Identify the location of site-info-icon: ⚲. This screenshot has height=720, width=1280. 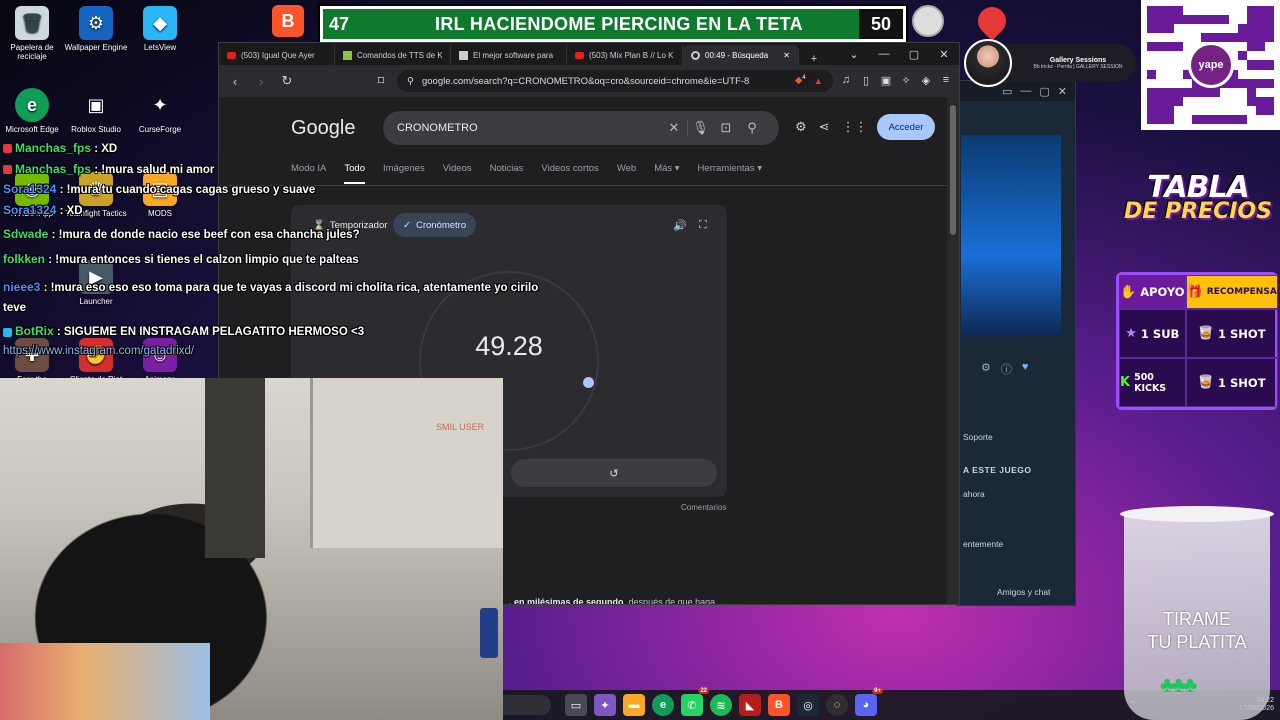
(410, 81).